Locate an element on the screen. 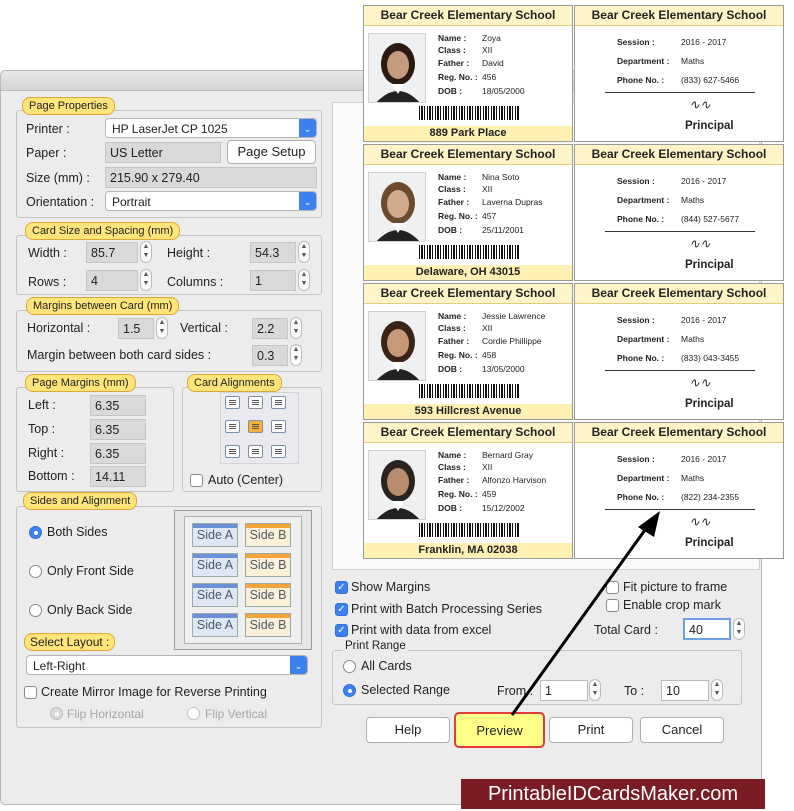 The width and height of the screenshot is (794, 811). card-field-value: David is located at coordinates (493, 63).